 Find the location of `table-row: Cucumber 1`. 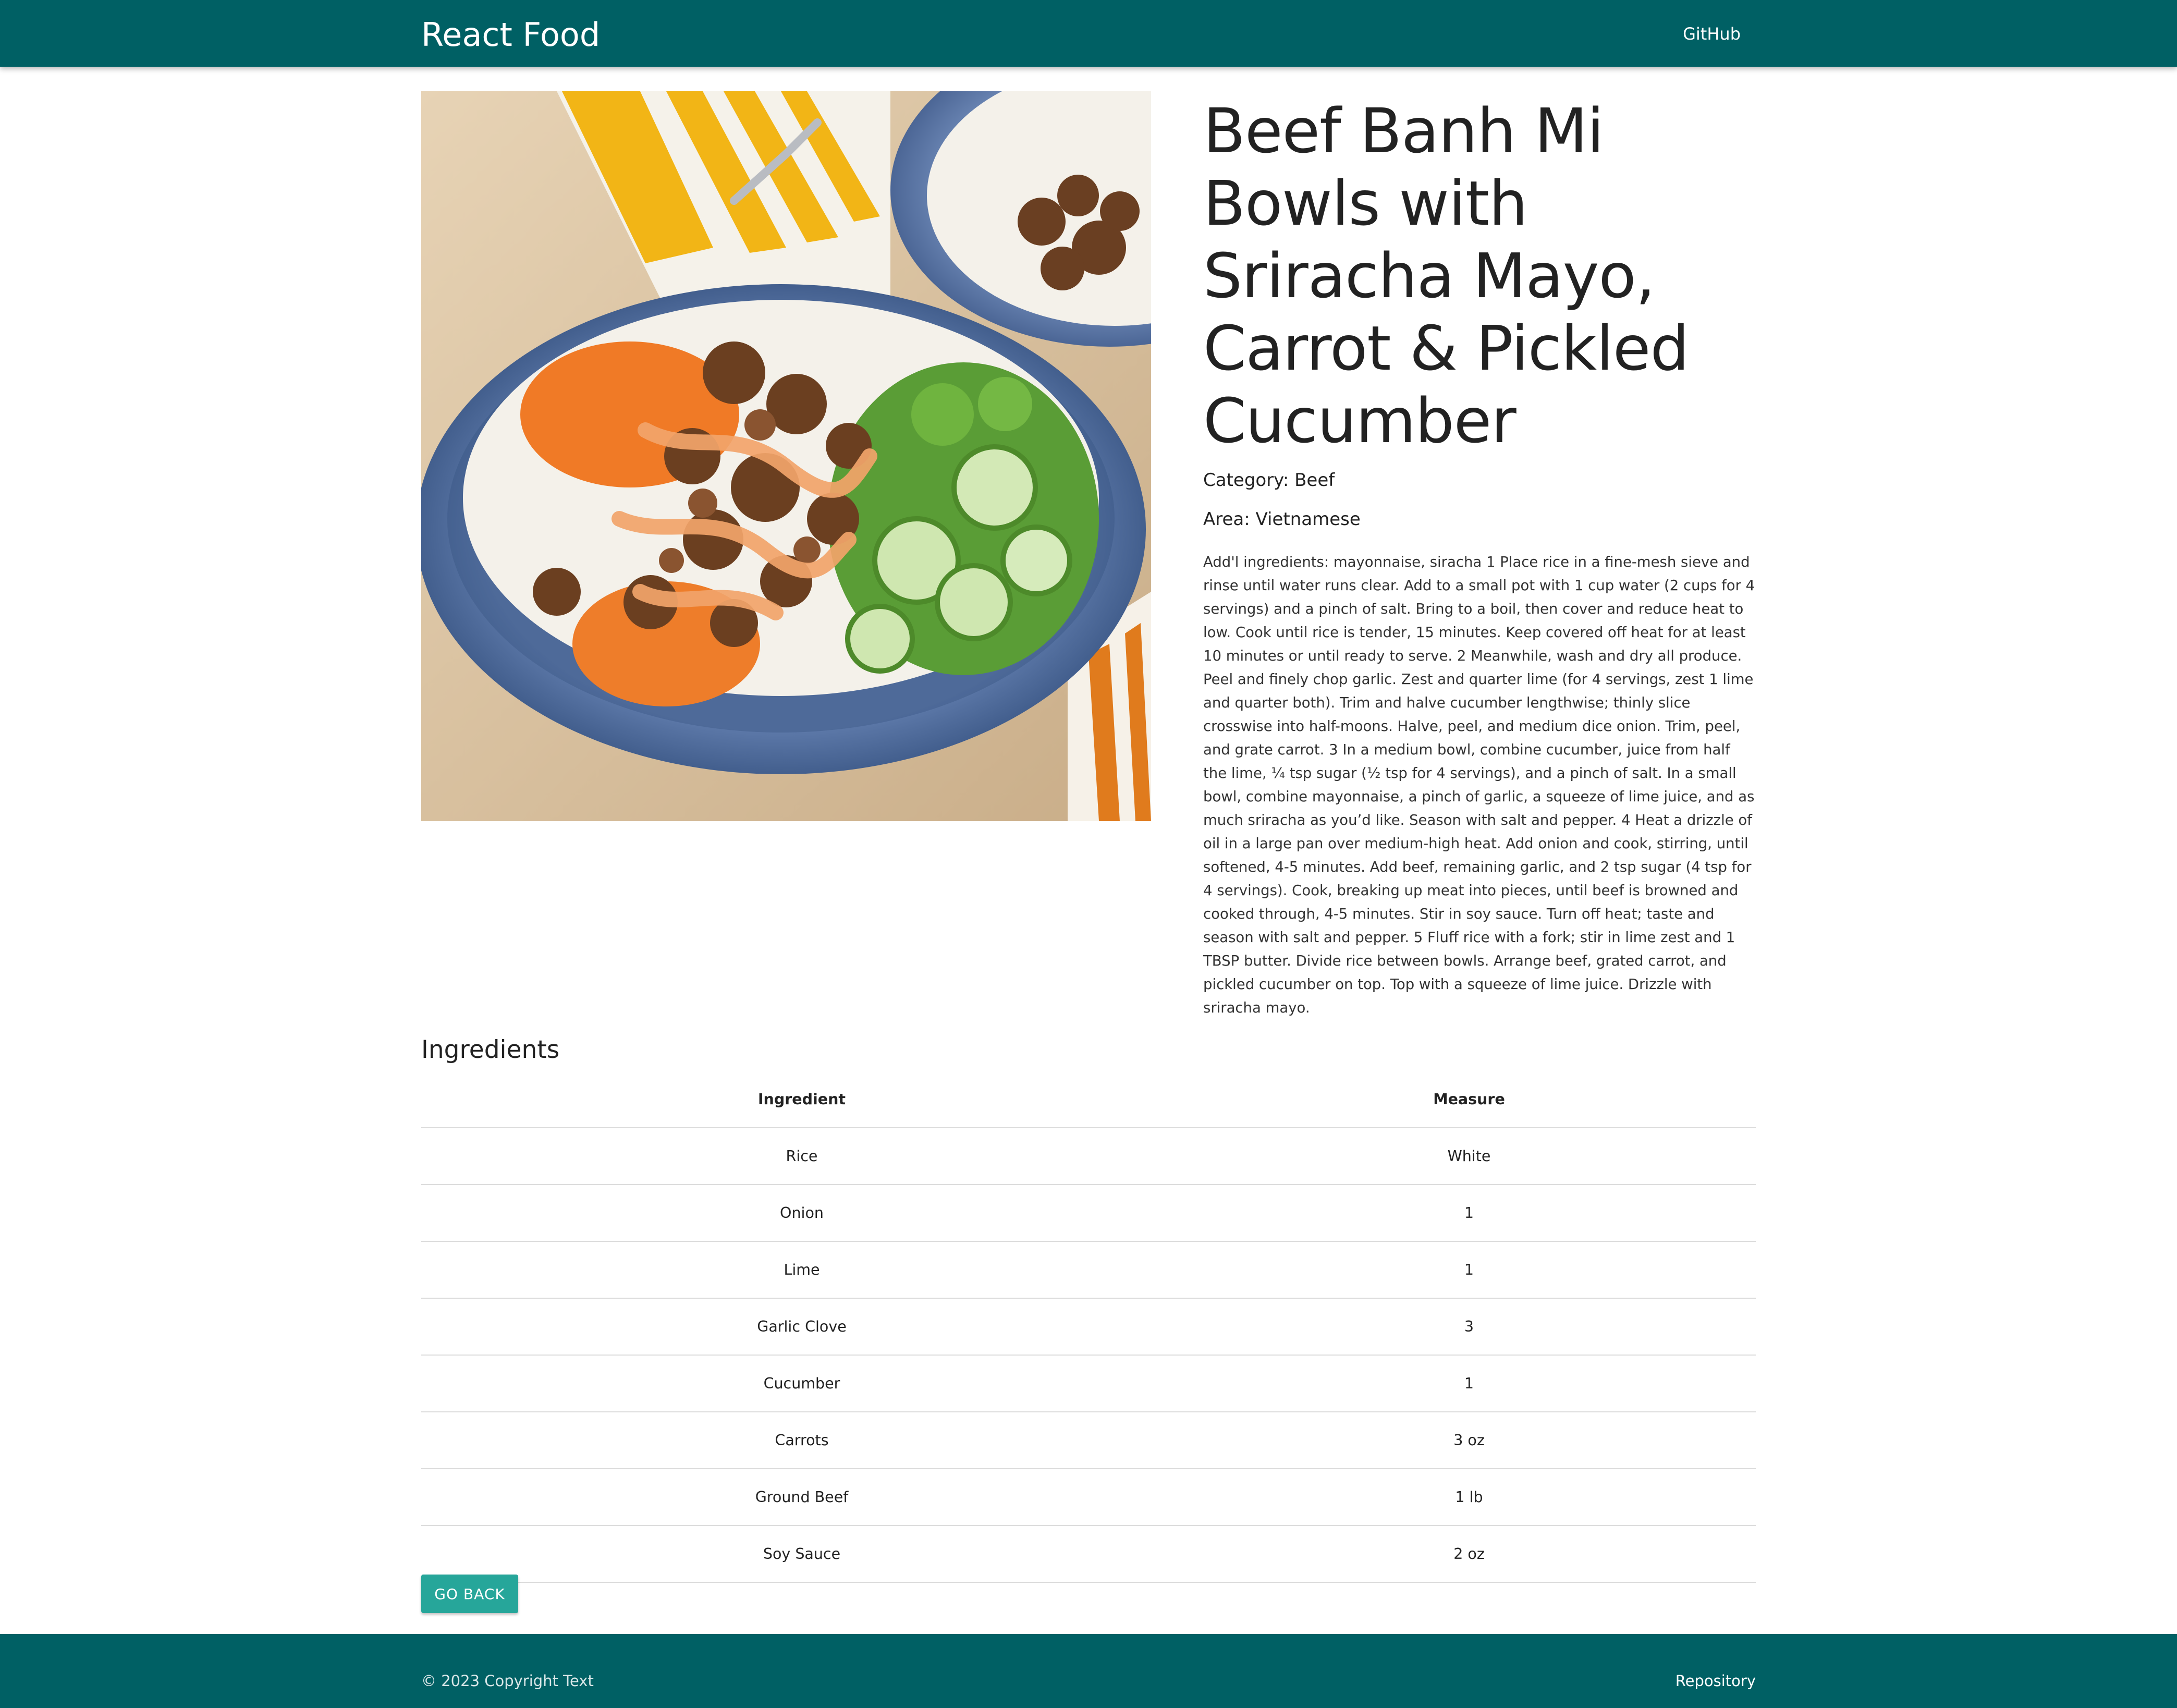

table-row: Cucumber 1 is located at coordinates (1088, 1383).